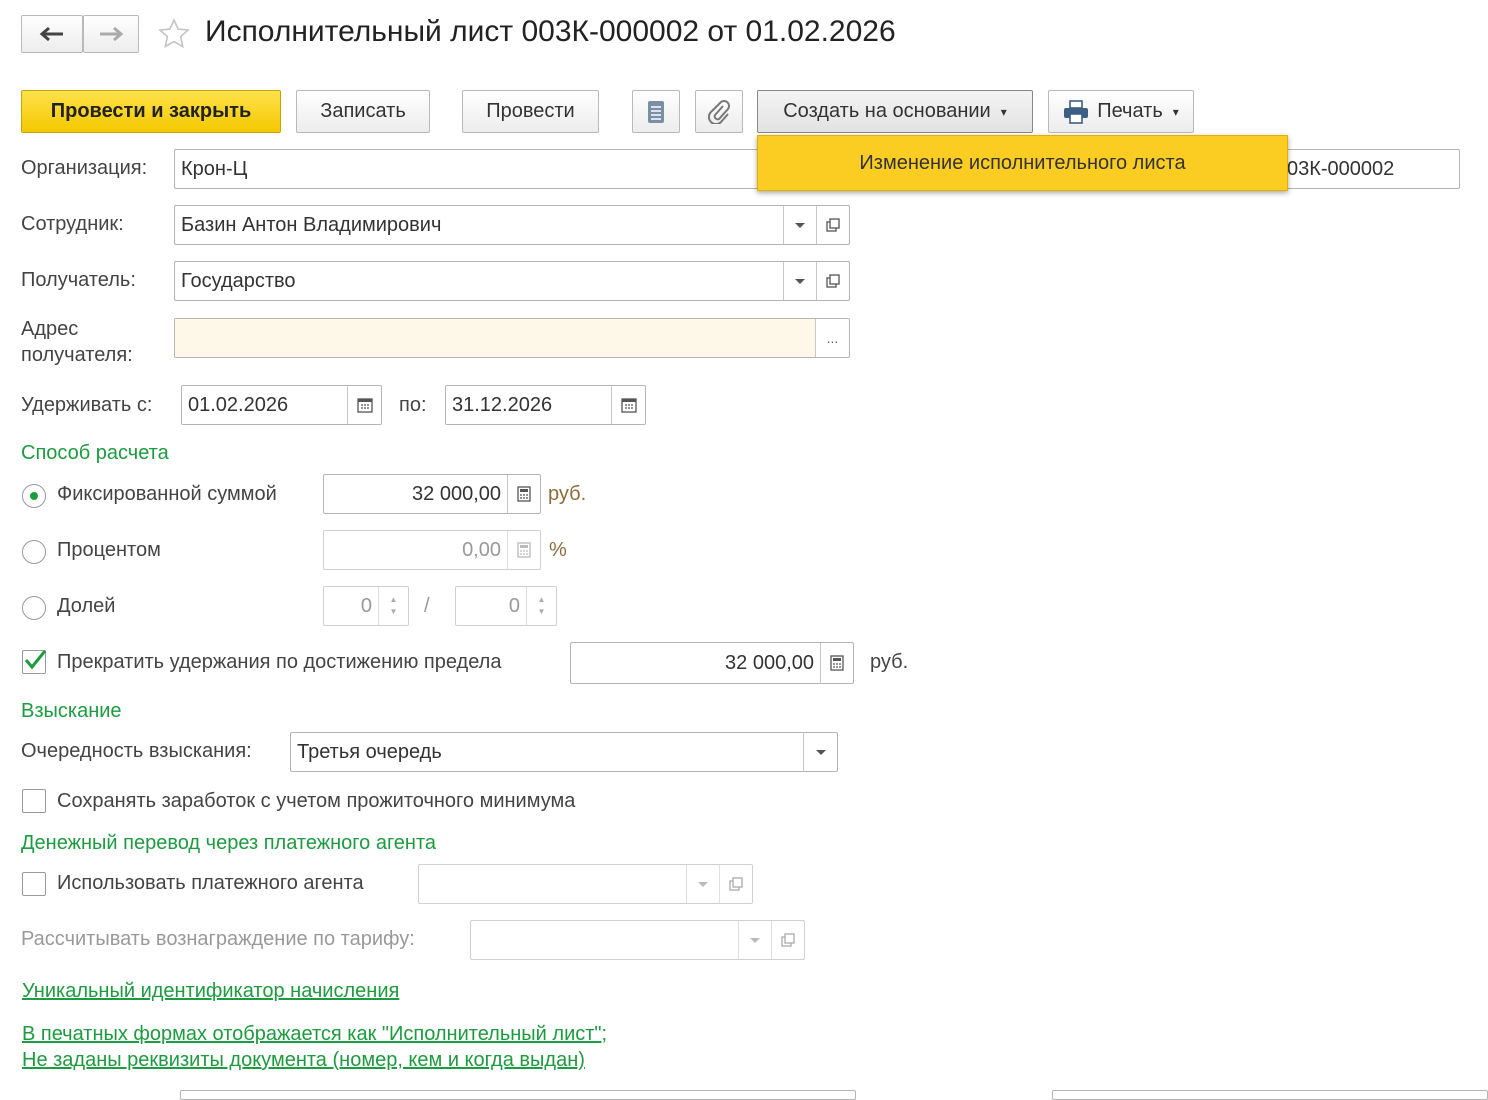 Image resolution: width=1488 pixels, height=1100 pixels. I want to click on org-label: Организация:, so click(84, 168).